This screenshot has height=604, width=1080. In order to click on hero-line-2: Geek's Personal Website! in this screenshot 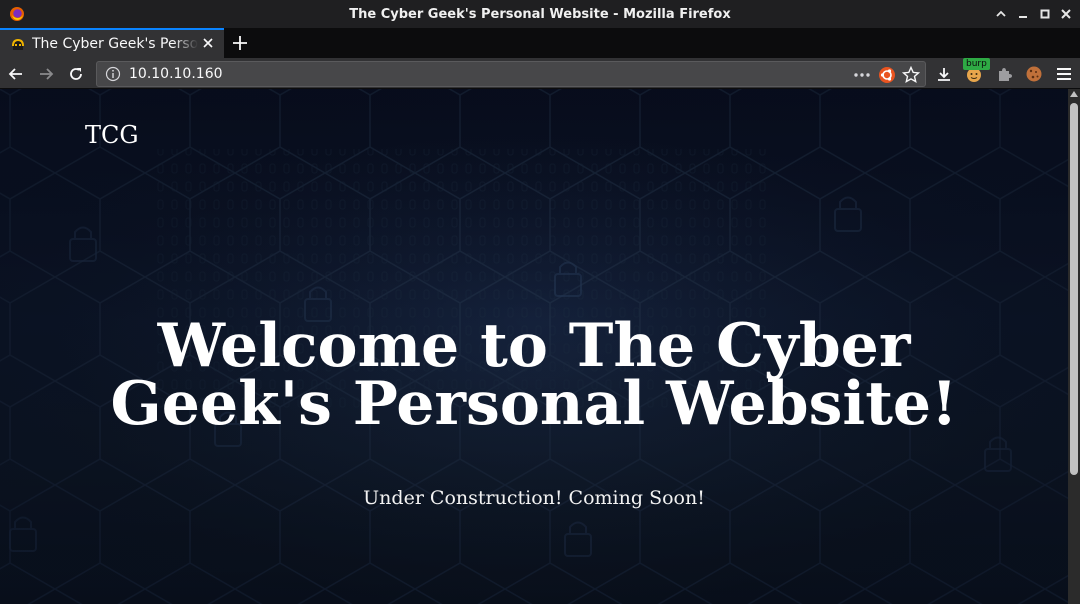, I will do `click(534, 404)`.